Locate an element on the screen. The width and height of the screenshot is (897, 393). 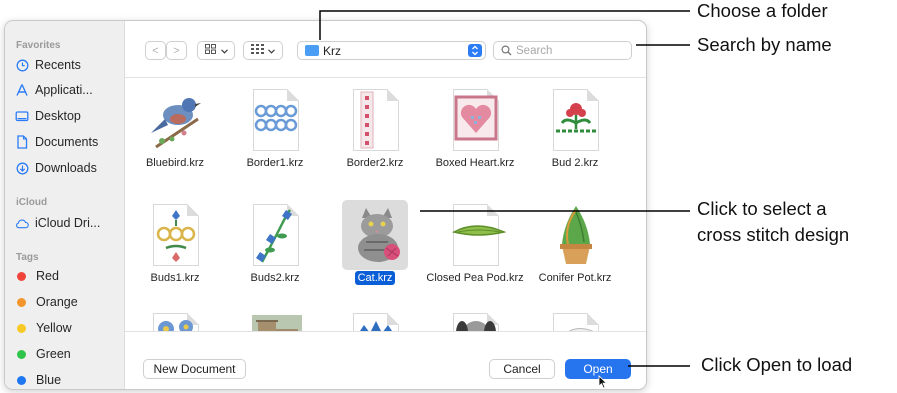
callout-search: Search by name is located at coordinates (764, 44).